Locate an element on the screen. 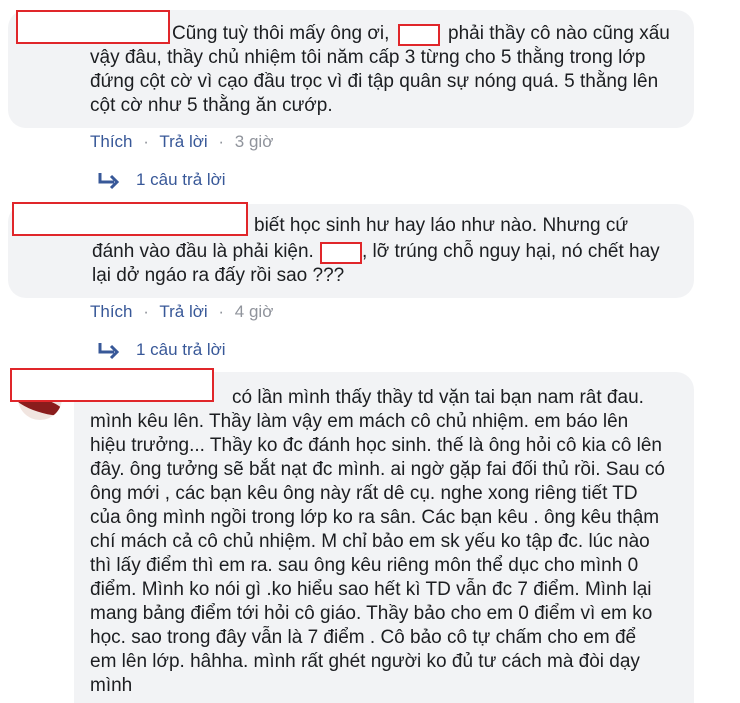 The width and height of the screenshot is (740, 703). comment-text-line3: lại dở ngáo ra đấy rồi sao ??? is located at coordinates (218, 275).